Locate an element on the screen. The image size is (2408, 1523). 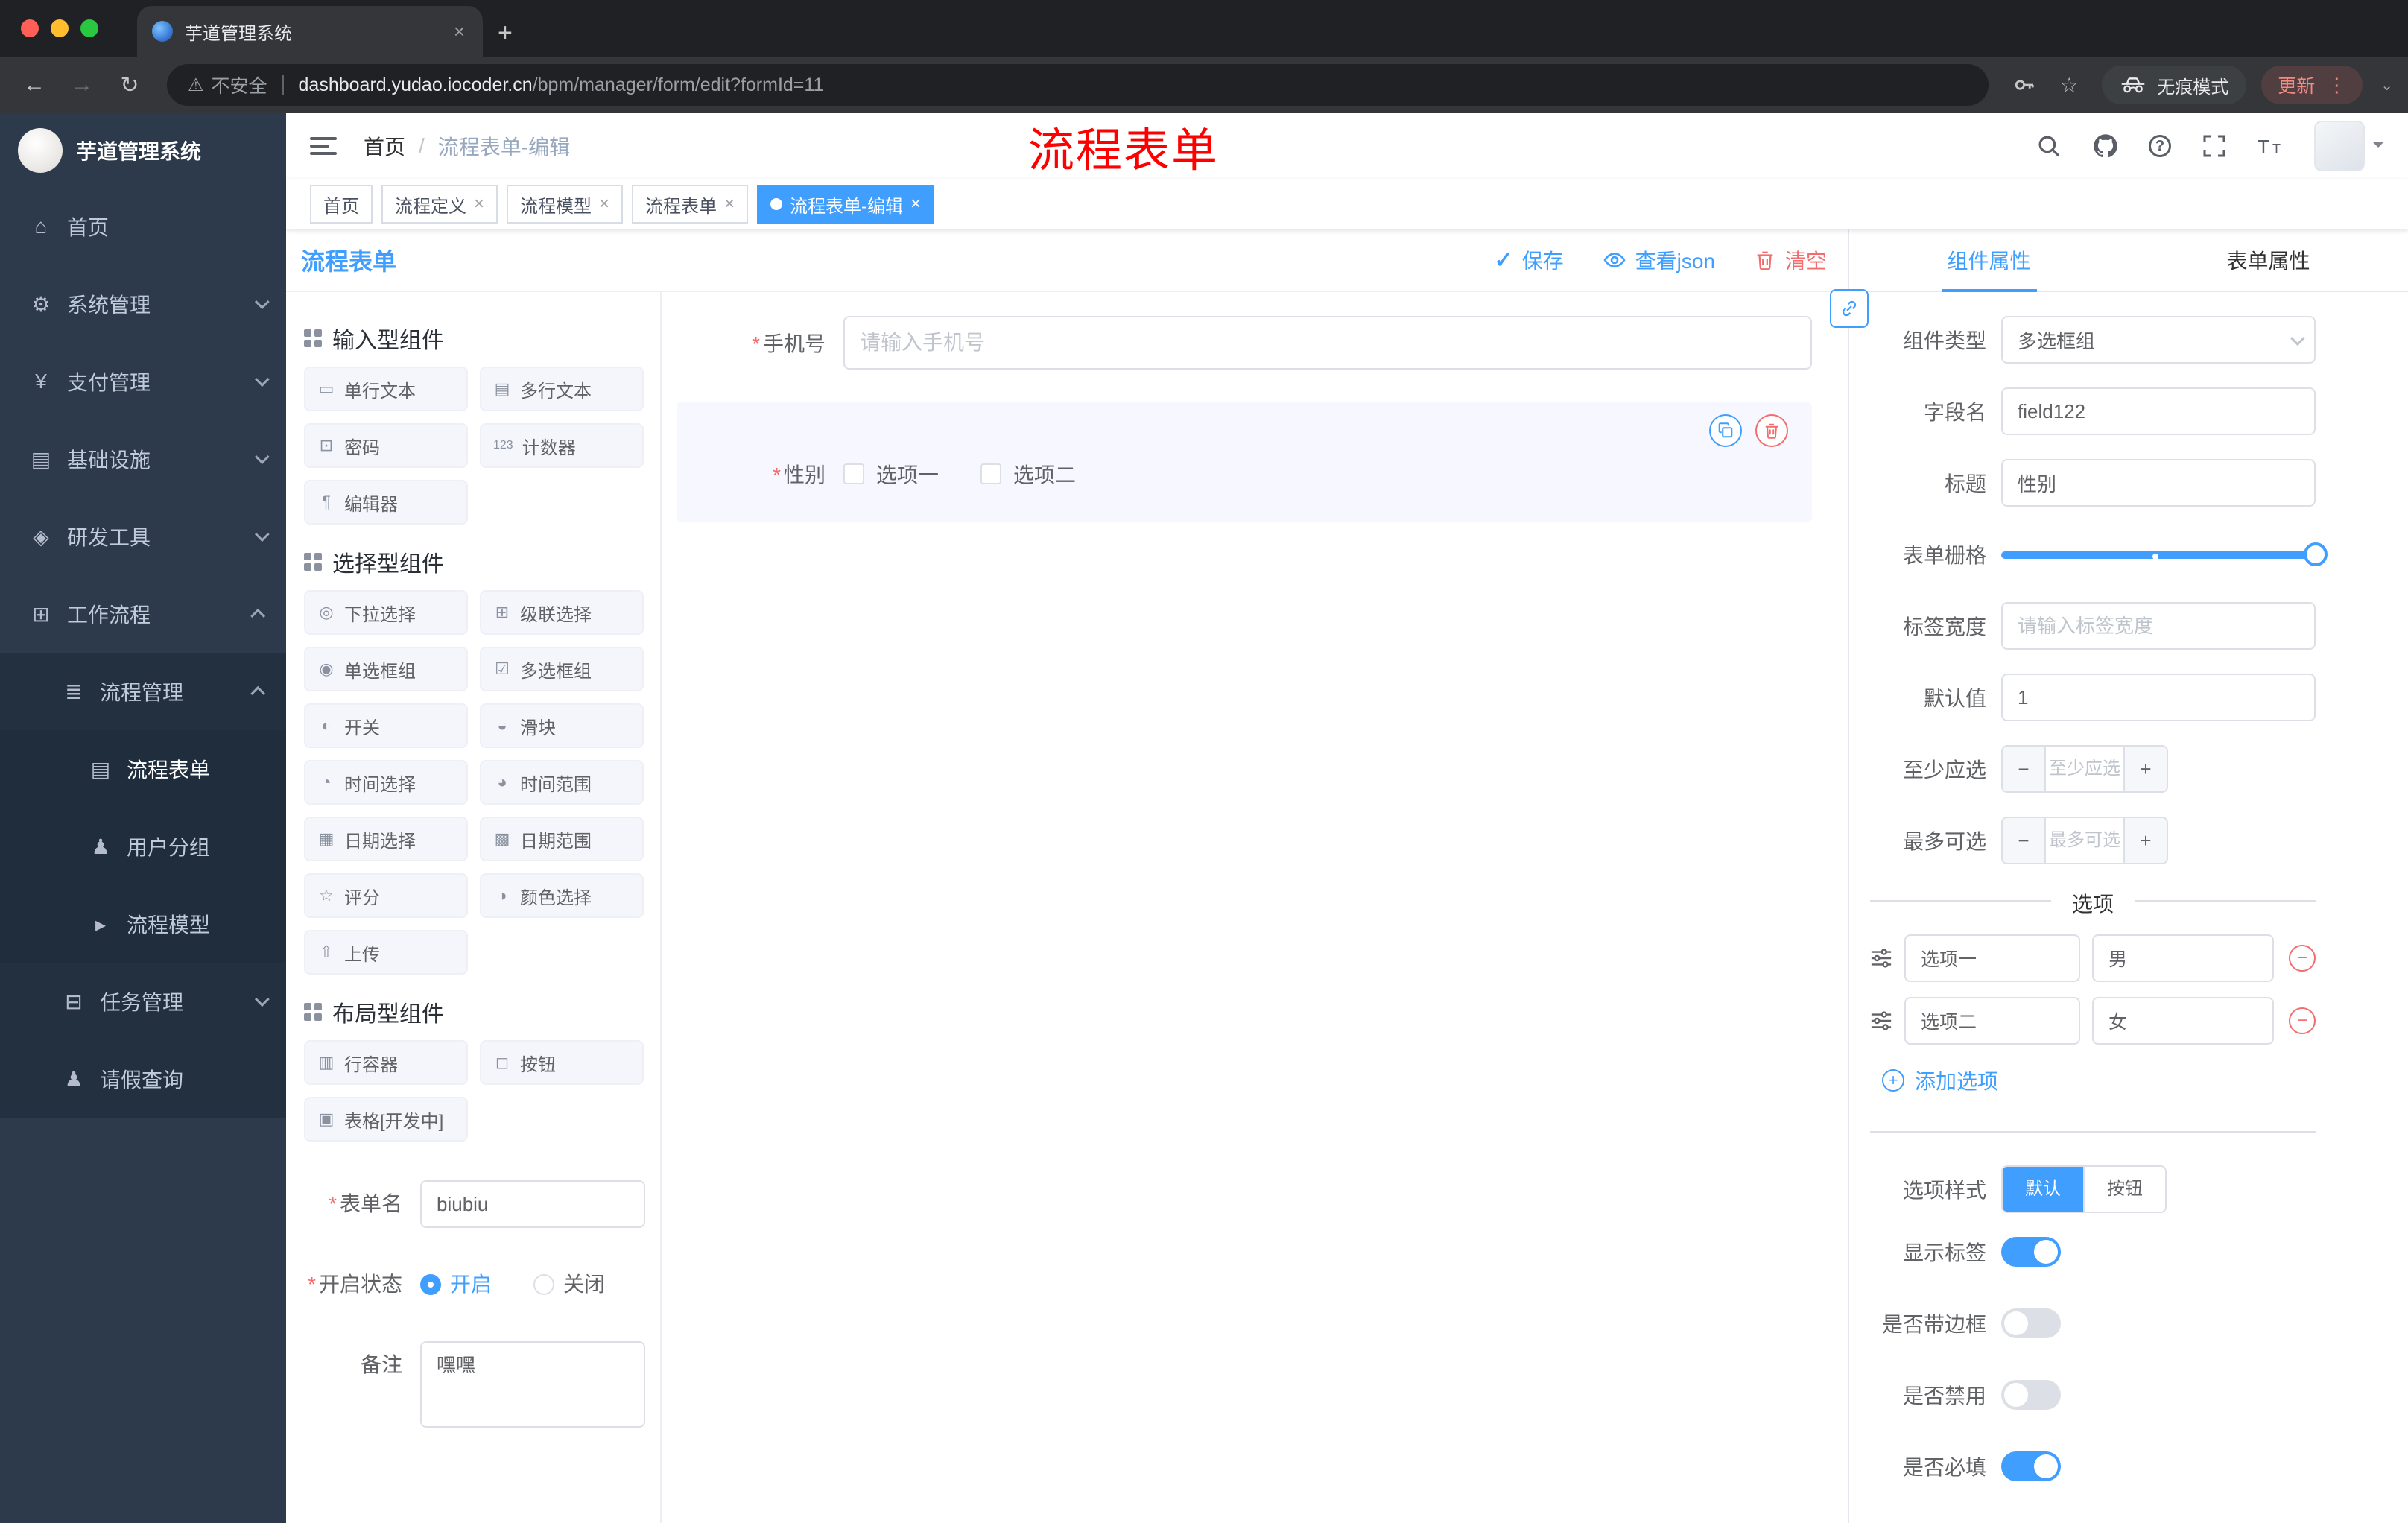
component-type-value is located at coordinates (2158, 340).